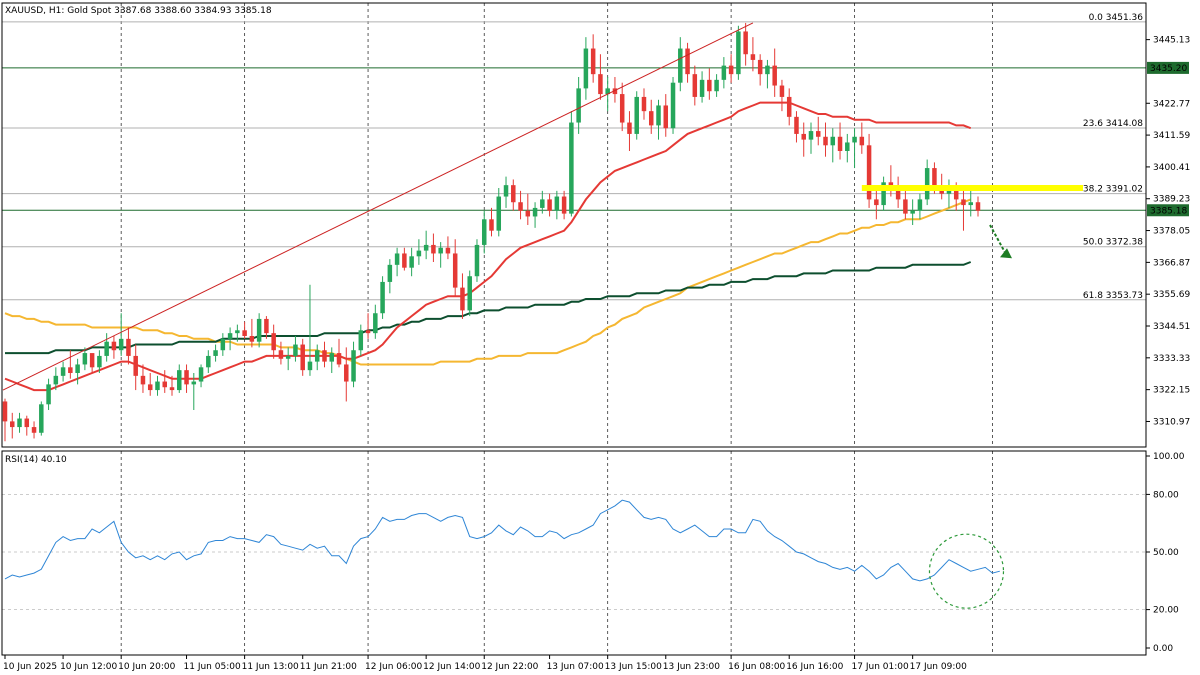  What do you see at coordinates (1166, 611) in the screenshot?
I see `rsi-y-tick-label: 20.00` at bounding box center [1166, 611].